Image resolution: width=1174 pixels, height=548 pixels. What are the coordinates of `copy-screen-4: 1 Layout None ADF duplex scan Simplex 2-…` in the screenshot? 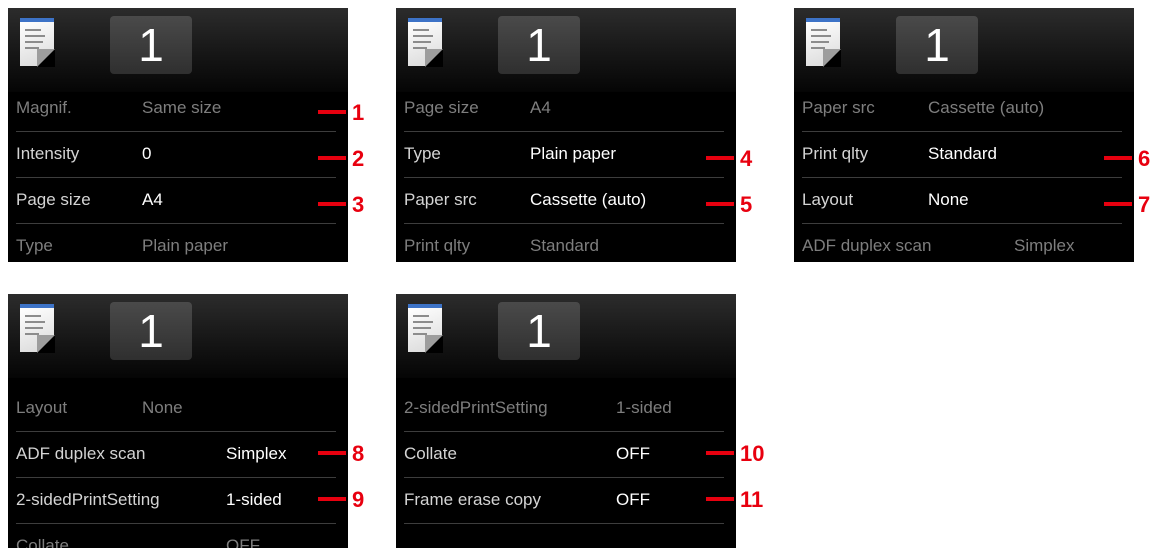 It's located at (178, 421).